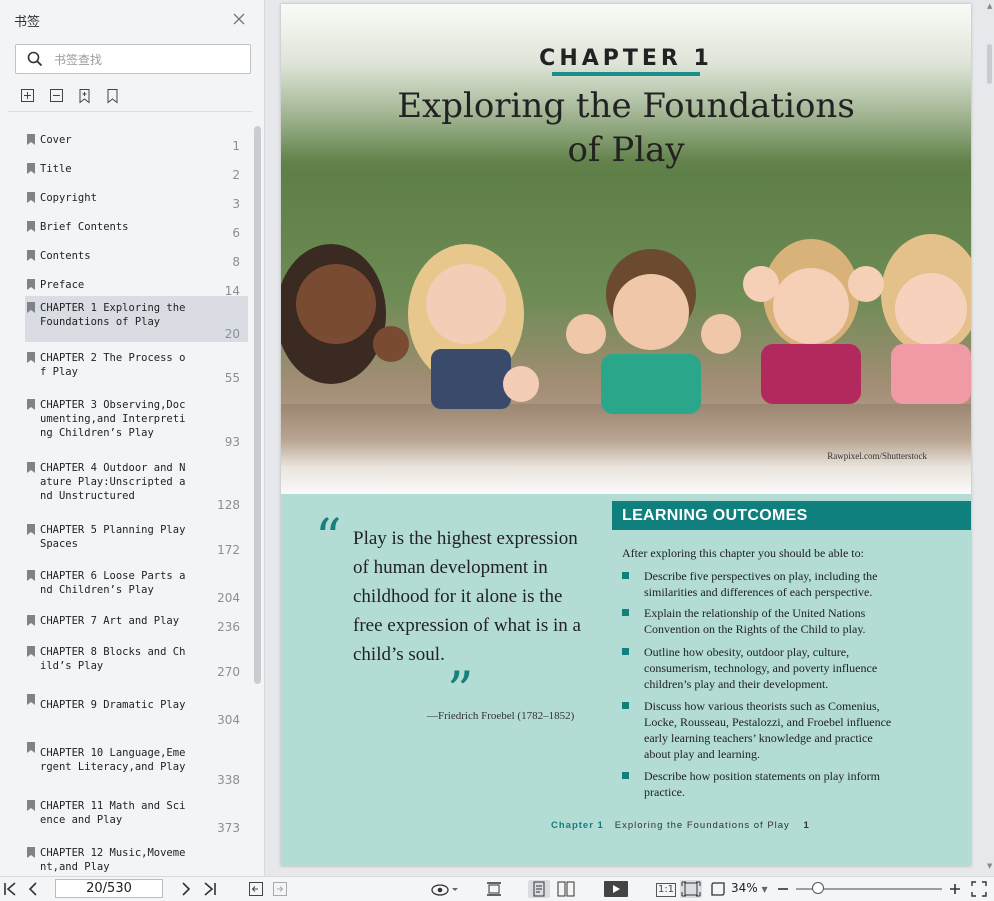 This screenshot has width=994, height=901. What do you see at coordinates (85, 96) in the screenshot?
I see `add-bookmark-icon` at bounding box center [85, 96].